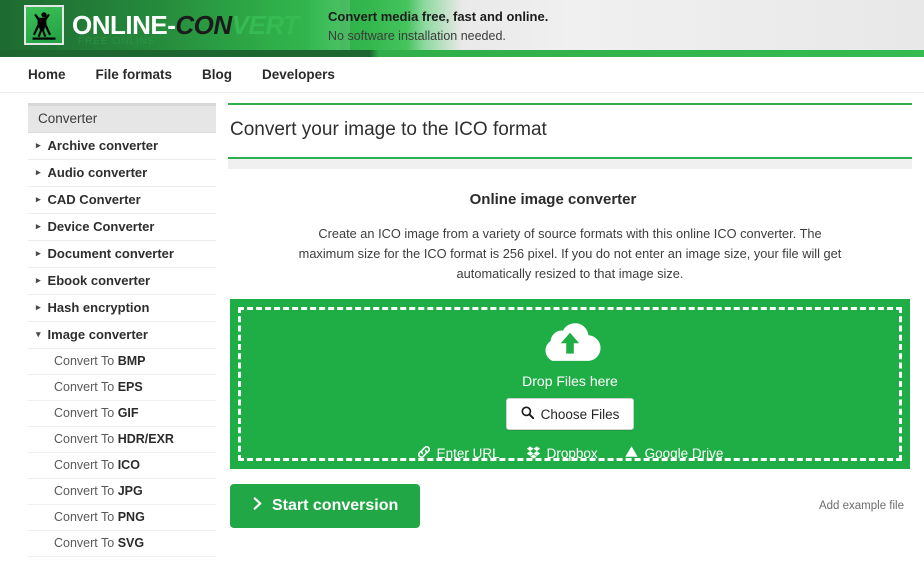 This screenshot has width=924, height=562. Describe the element at coordinates (145, 439) in the screenshot. I see `sidebar-subitem-format: HDR/EXR` at that location.